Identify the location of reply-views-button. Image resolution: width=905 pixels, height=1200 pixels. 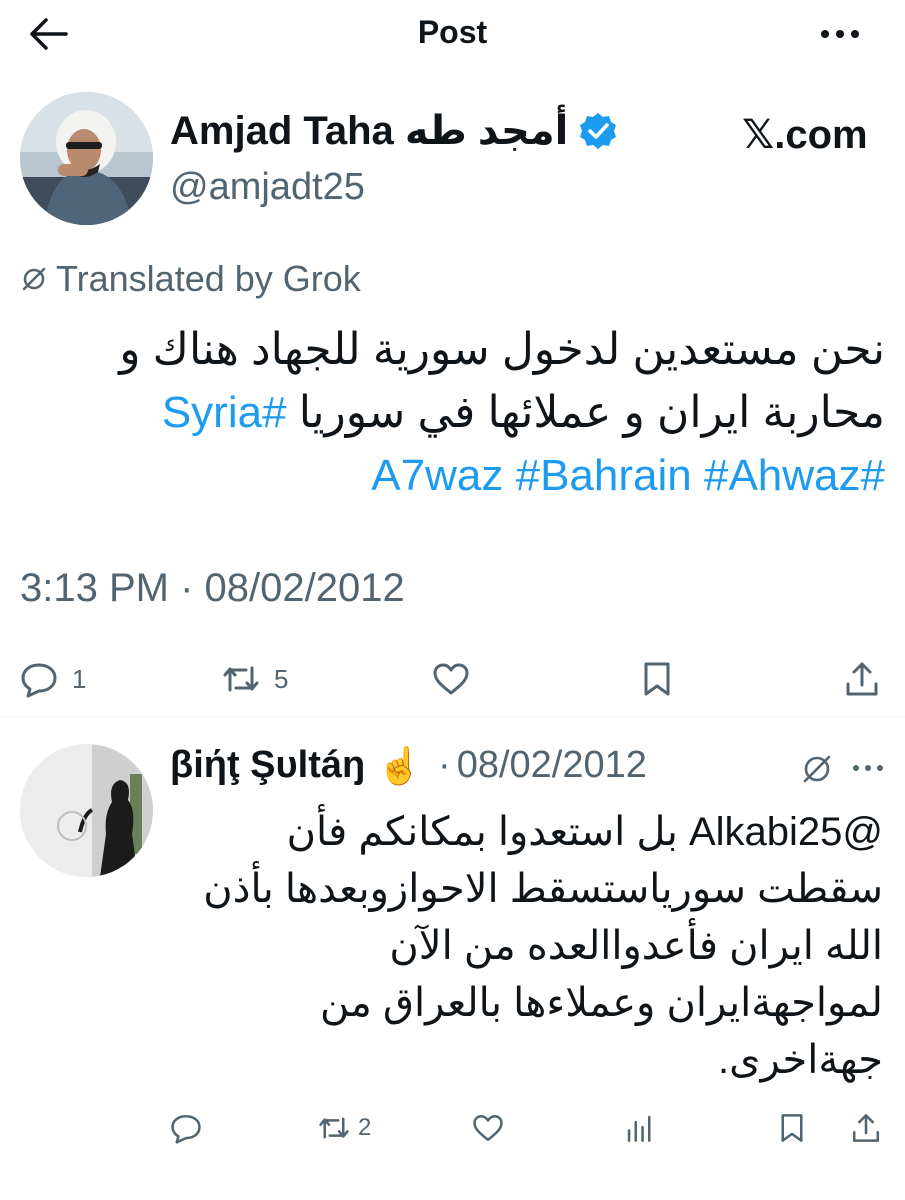
(640, 1128).